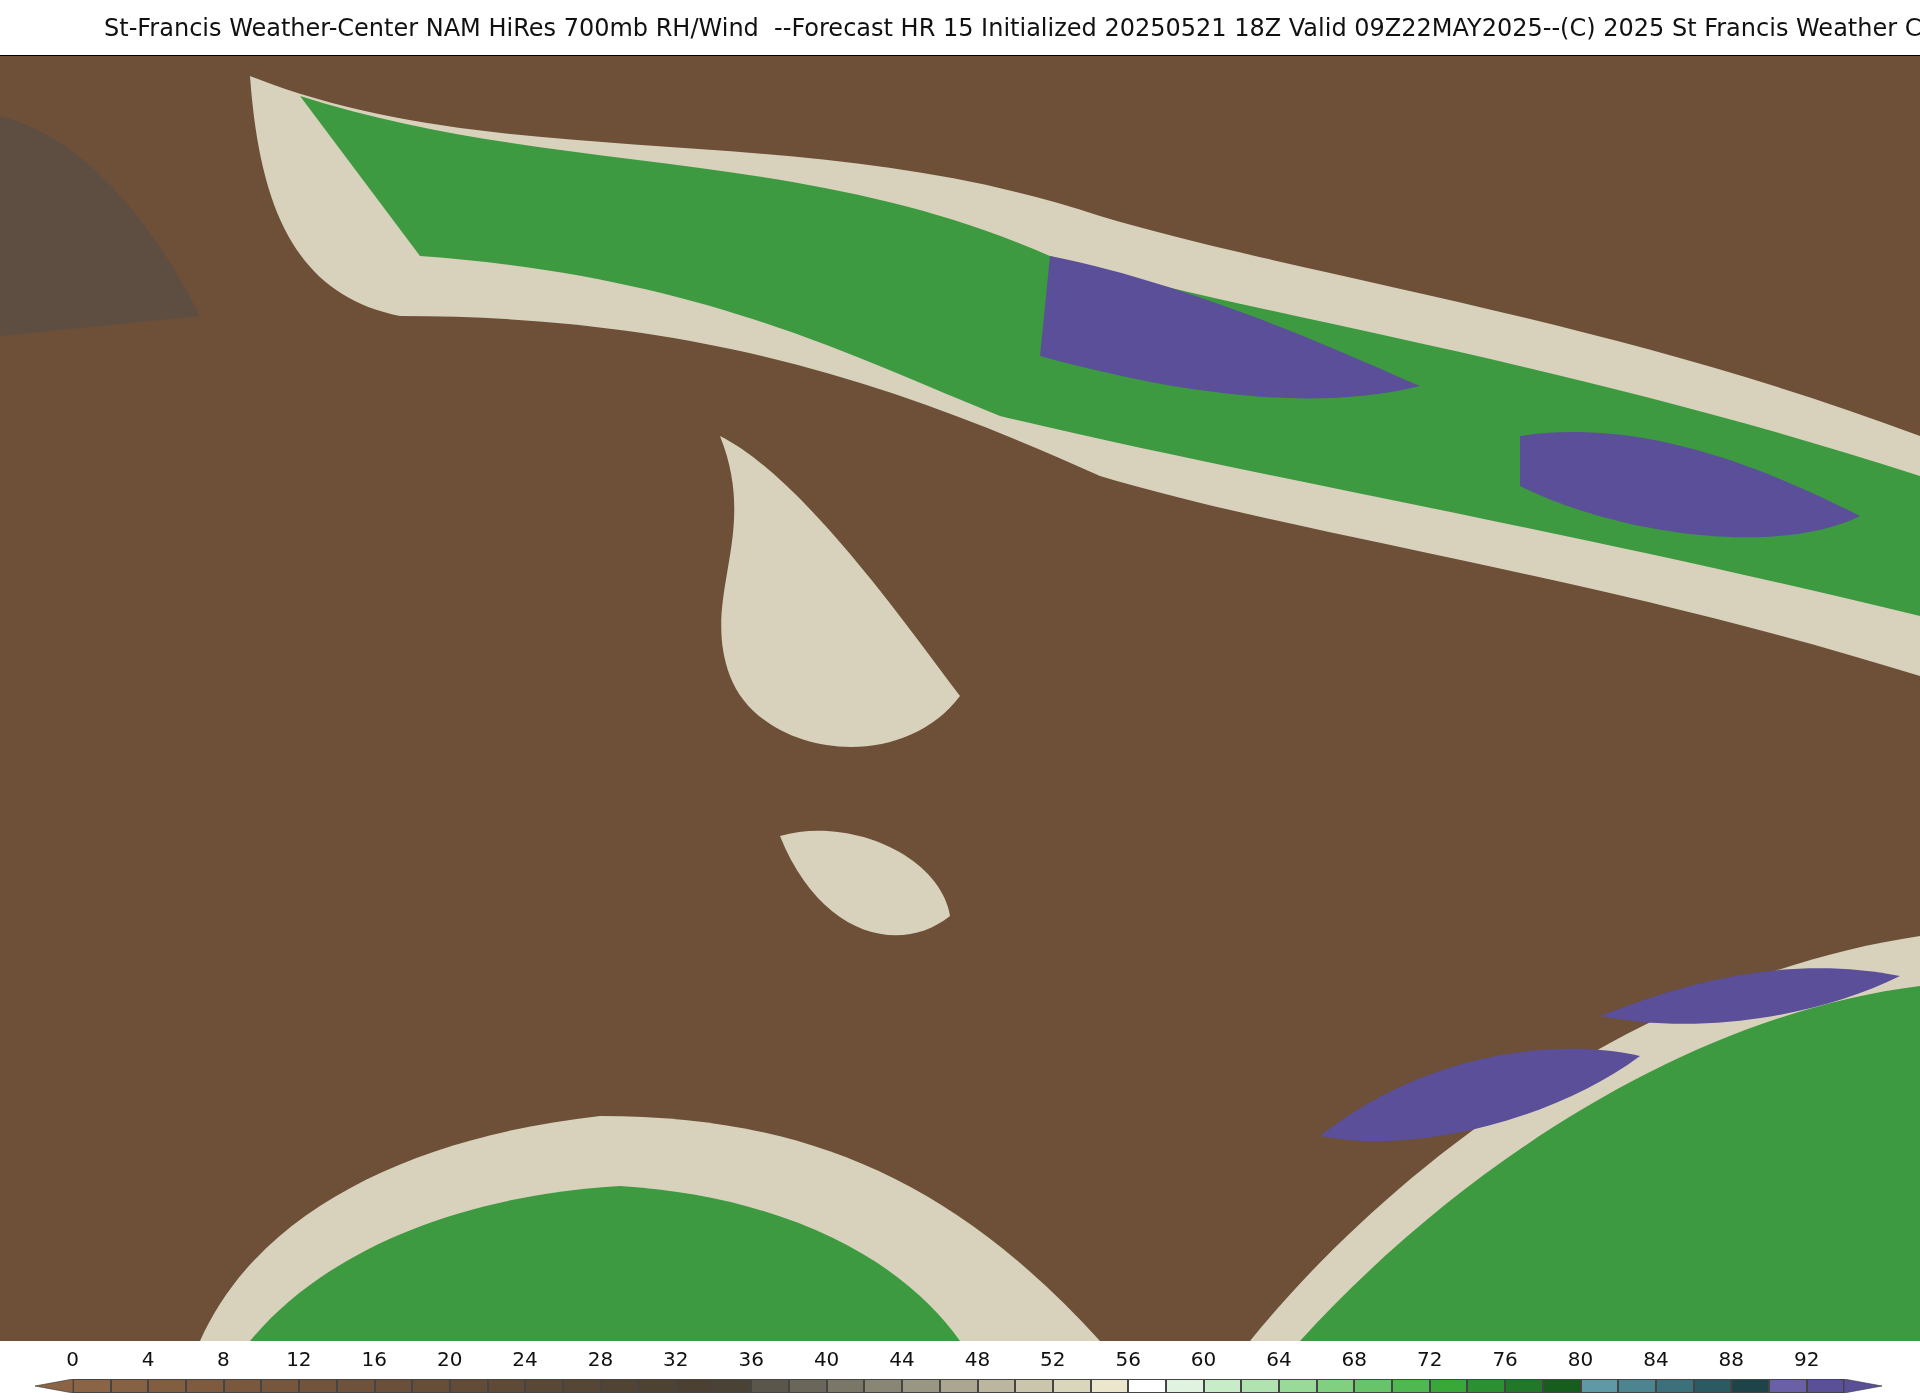 This screenshot has width=1920, height=1400. Describe the element at coordinates (1863, 1386) in the screenshot. I see `colorbar-high-arrow` at that location.